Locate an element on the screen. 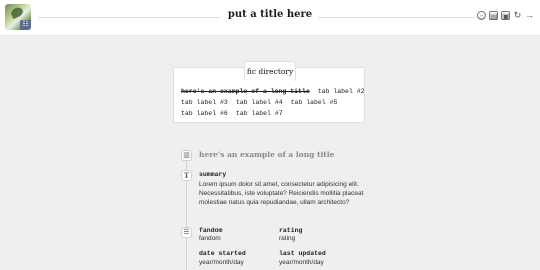  rating-label: rating is located at coordinates (291, 230).